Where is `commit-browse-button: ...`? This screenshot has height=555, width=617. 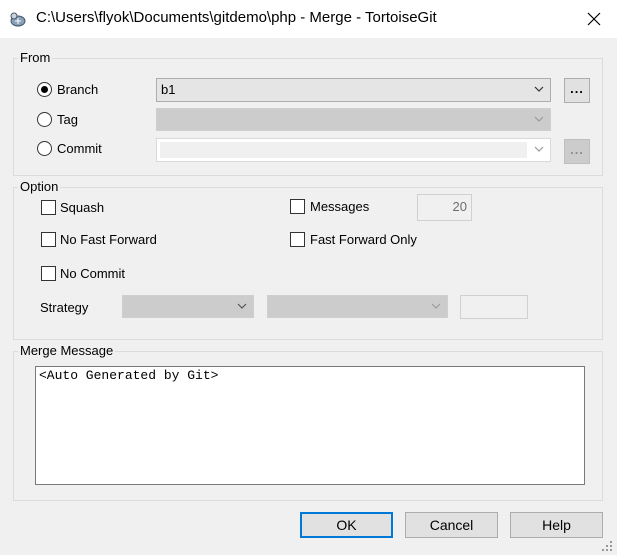 commit-browse-button: ... is located at coordinates (577, 151).